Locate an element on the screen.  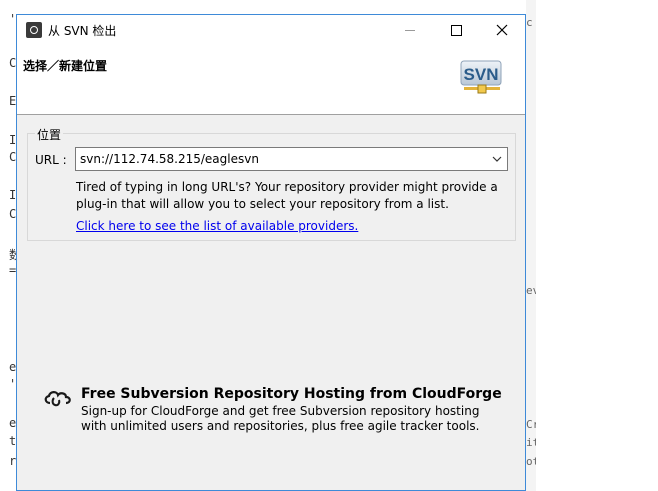
page-title: 选择／新建位置 is located at coordinates (65, 66).